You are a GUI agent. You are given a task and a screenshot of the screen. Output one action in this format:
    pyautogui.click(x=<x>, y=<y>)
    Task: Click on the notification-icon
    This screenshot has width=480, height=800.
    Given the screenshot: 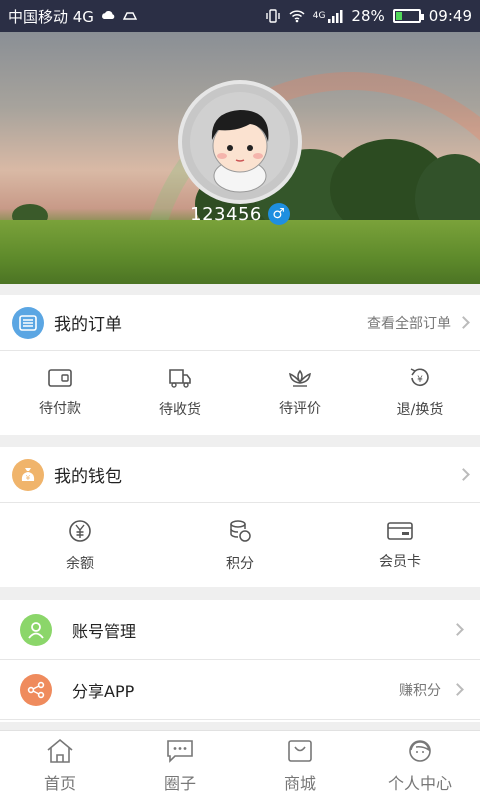 What is the action you would take?
    pyautogui.click(x=130, y=16)
    